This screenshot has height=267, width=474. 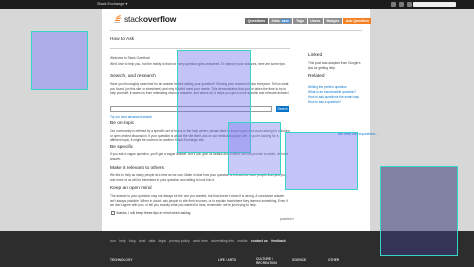 I want to click on sidebar-linked-title: Linked, so click(x=315, y=55).